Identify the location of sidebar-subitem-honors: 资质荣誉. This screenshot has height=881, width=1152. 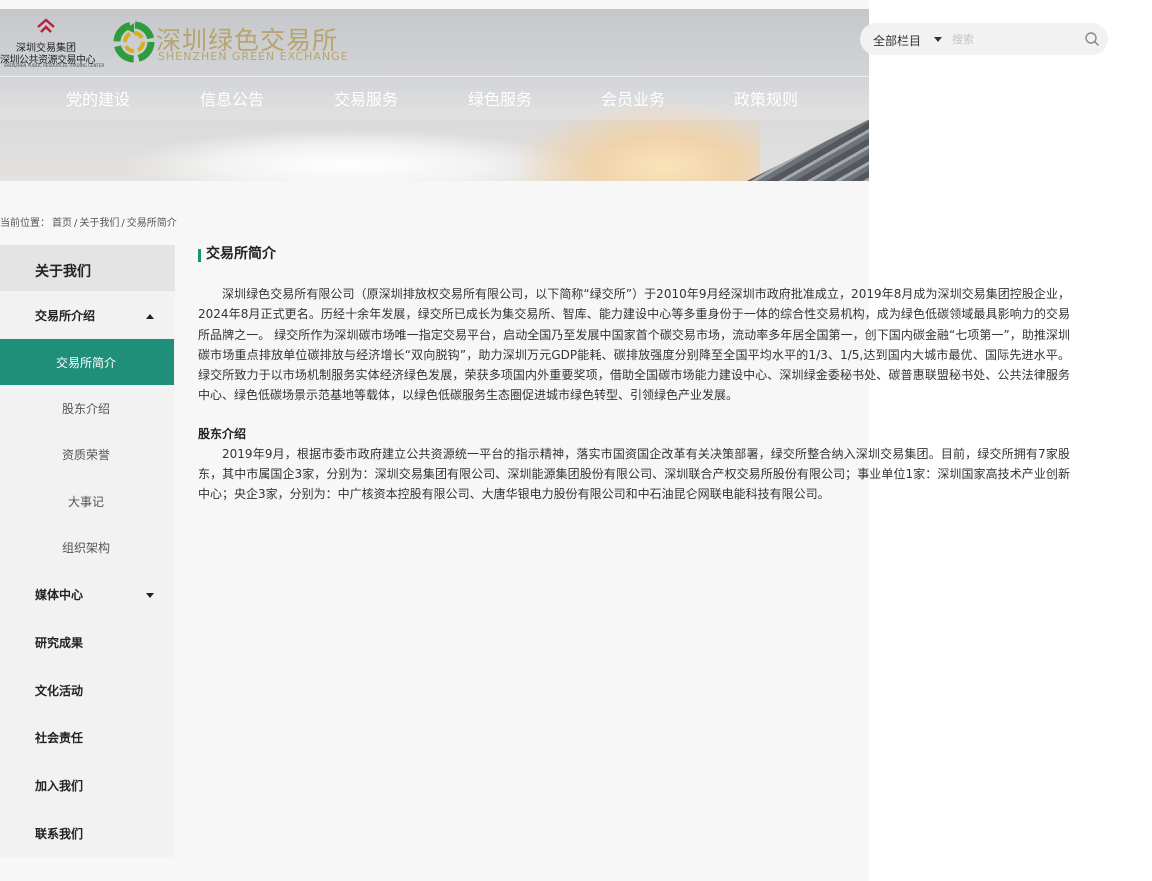
(87, 454).